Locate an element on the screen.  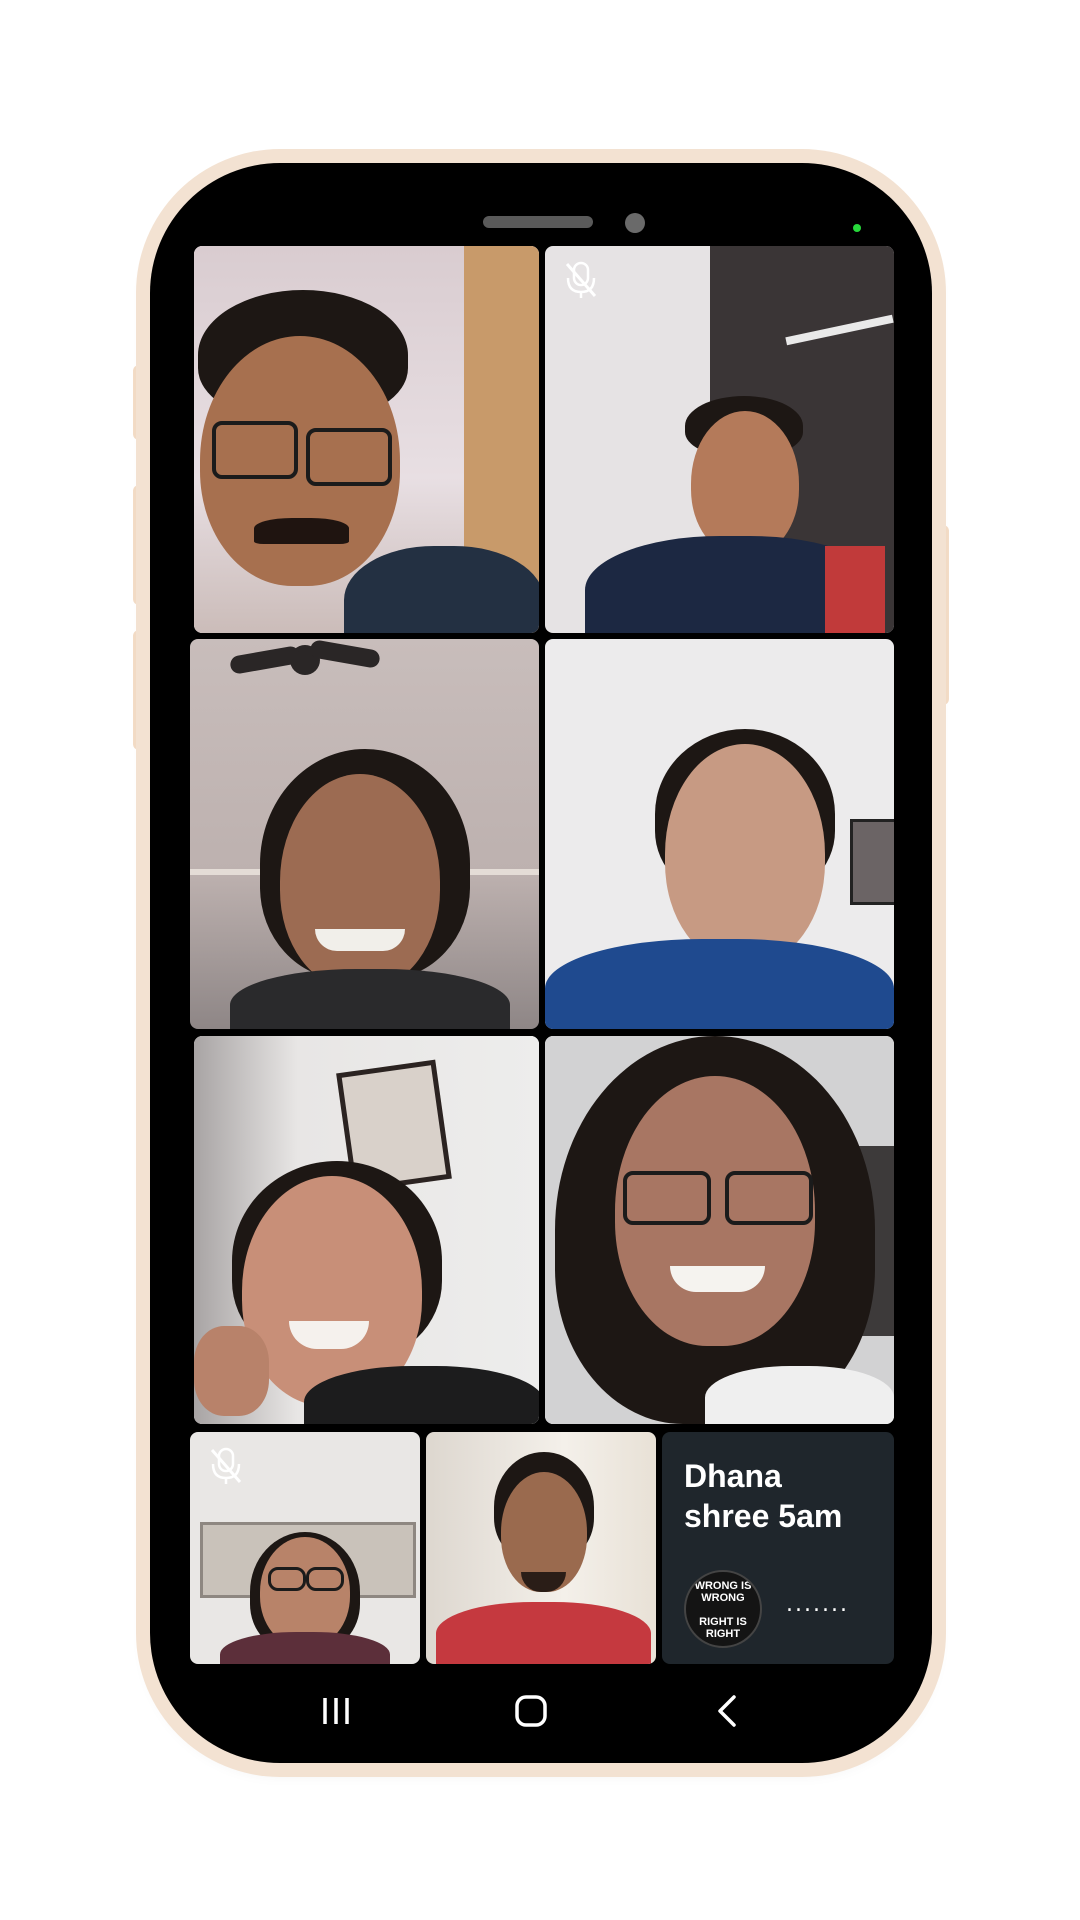
home-icon is located at coordinates (531, 1711).